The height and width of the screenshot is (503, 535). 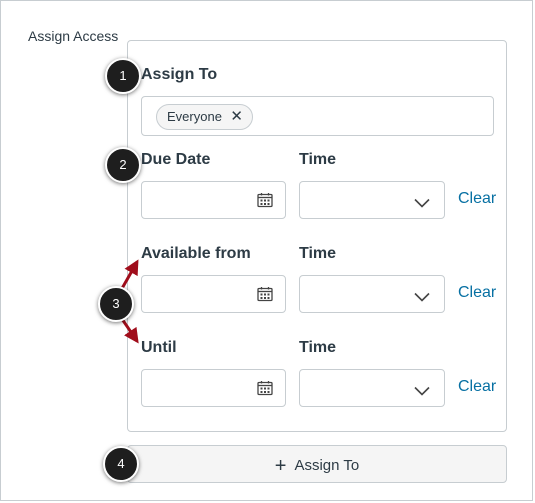 What do you see at coordinates (123, 76) in the screenshot?
I see `callout-1: 1` at bounding box center [123, 76].